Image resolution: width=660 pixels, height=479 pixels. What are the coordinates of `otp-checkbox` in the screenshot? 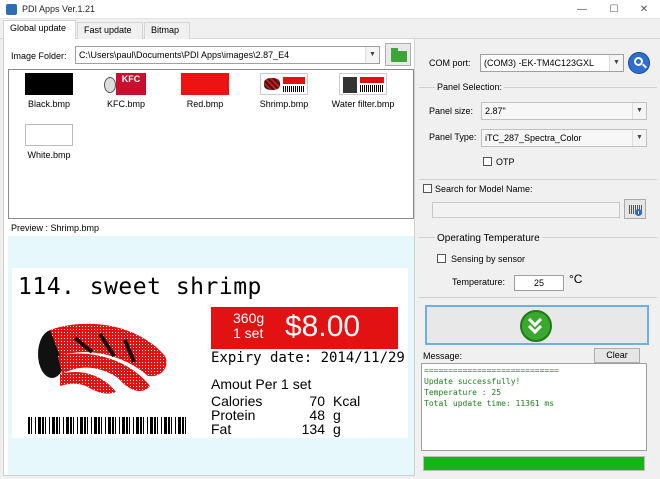 It's located at (487, 161).